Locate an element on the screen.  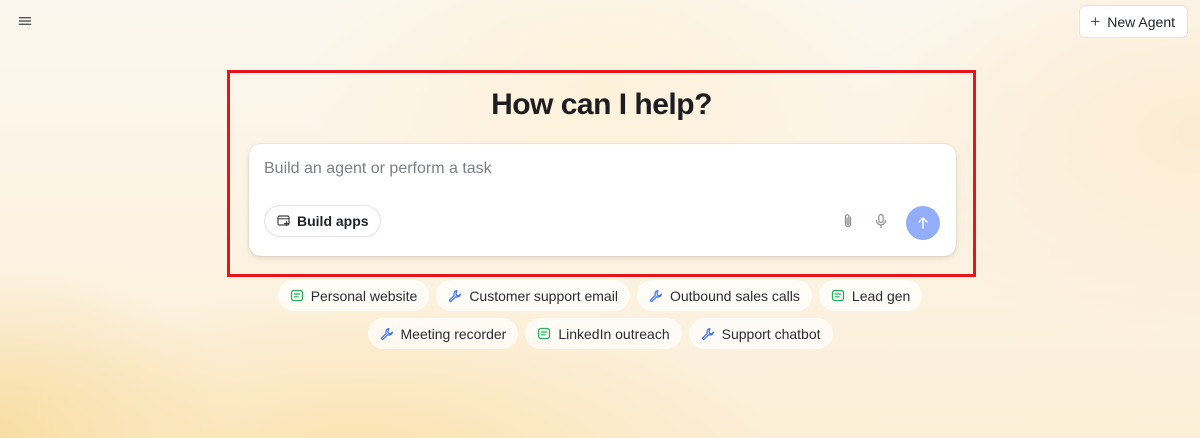
microphone-icon is located at coordinates (881, 221).